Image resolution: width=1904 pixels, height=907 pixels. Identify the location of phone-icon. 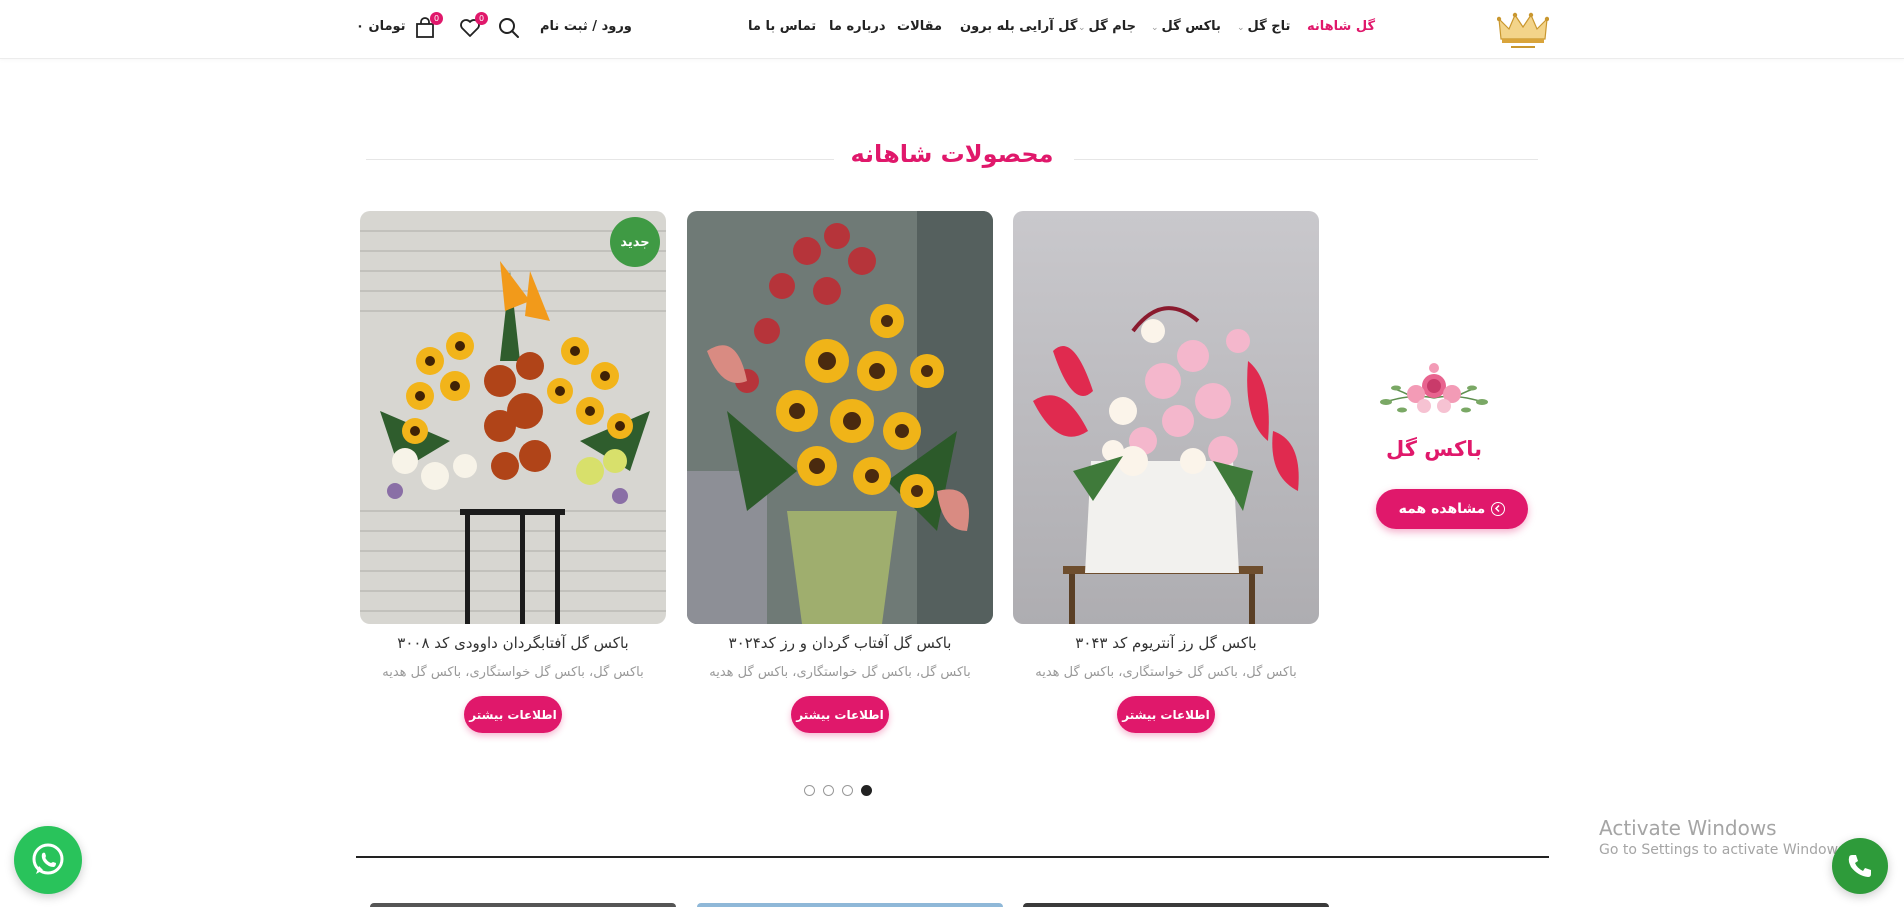
(1859, 866).